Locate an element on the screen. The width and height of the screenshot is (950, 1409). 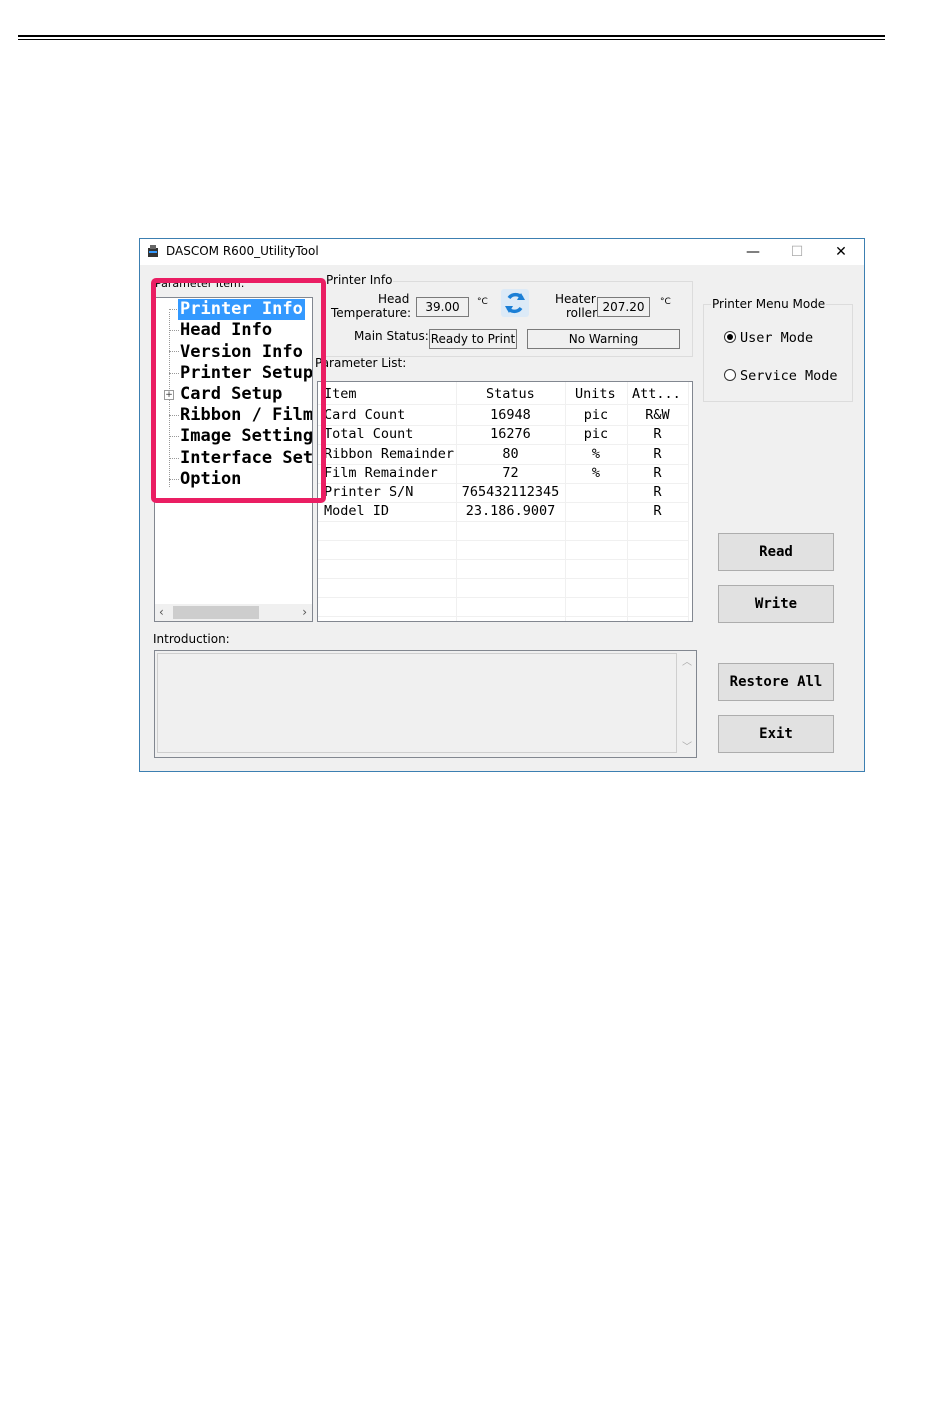
tree-horizontal-scrollbar: ‹ › is located at coordinates (233, 612).